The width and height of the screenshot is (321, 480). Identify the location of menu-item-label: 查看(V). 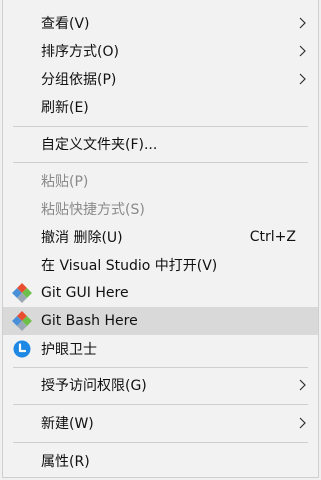
(65, 24).